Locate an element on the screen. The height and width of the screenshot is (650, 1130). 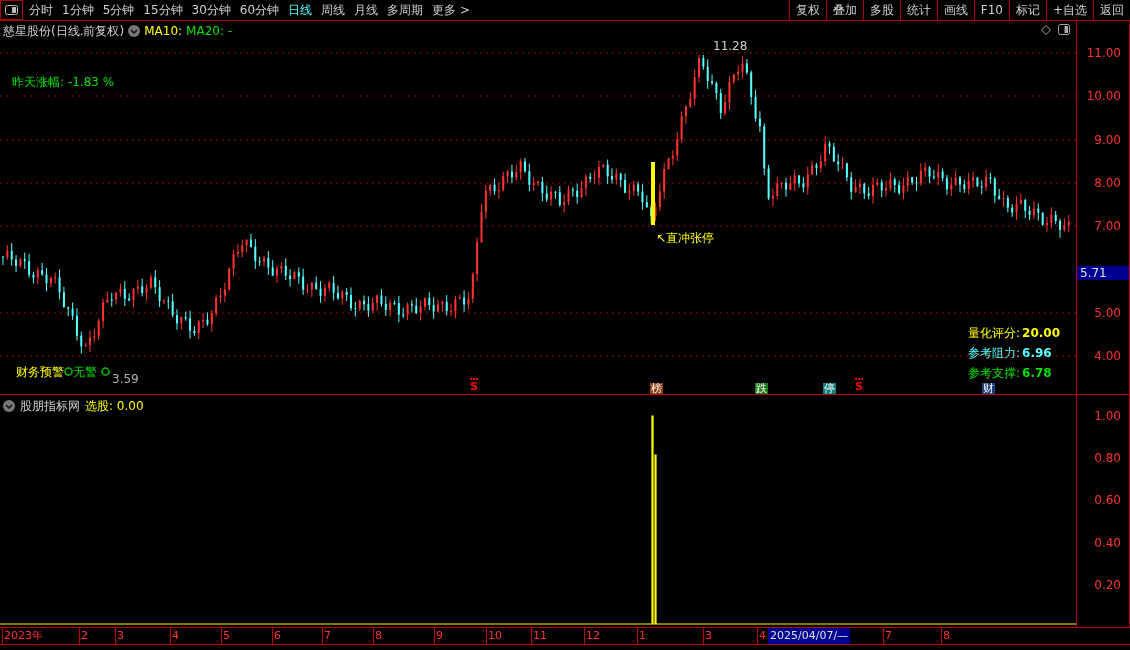
stat-label: 量化评分: is located at coordinates (994, 333).